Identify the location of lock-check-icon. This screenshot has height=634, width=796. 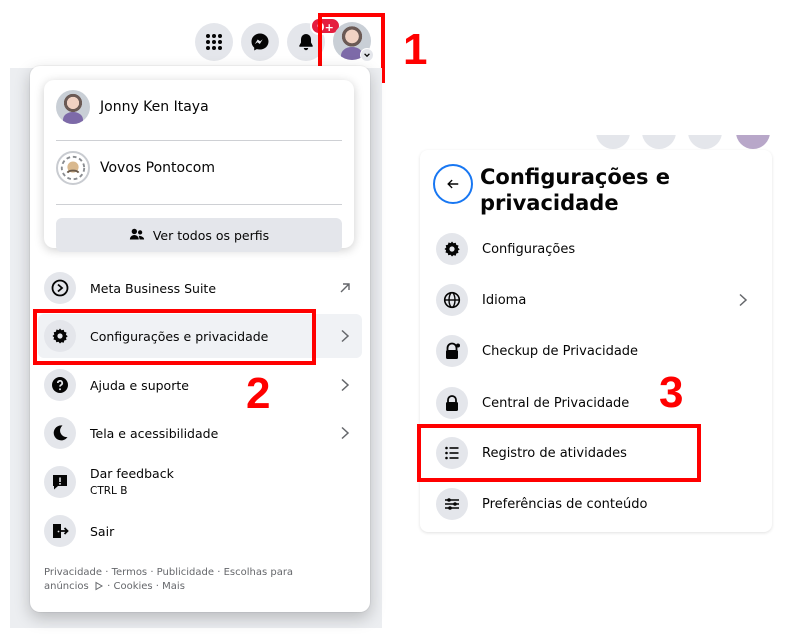
(452, 351).